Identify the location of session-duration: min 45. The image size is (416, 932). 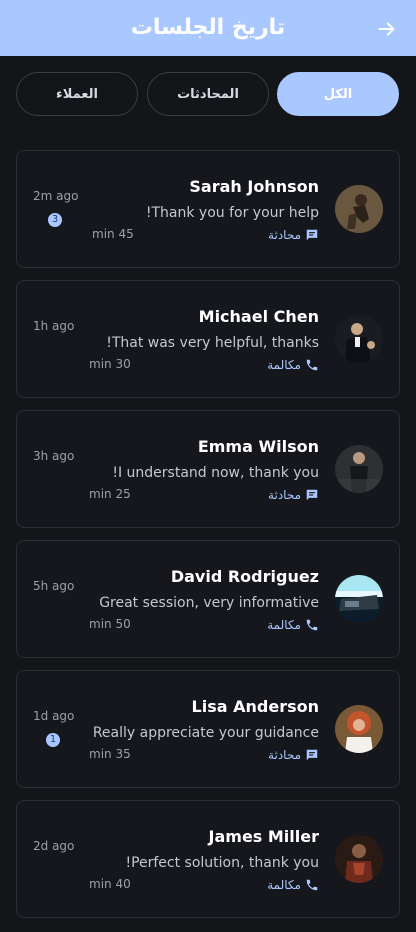
(113, 234).